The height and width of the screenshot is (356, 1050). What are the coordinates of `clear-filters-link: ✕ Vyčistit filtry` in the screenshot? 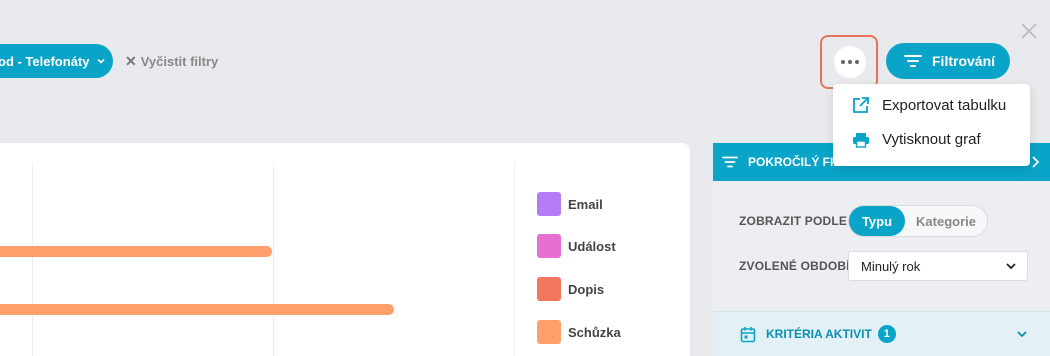 It's located at (171, 61).